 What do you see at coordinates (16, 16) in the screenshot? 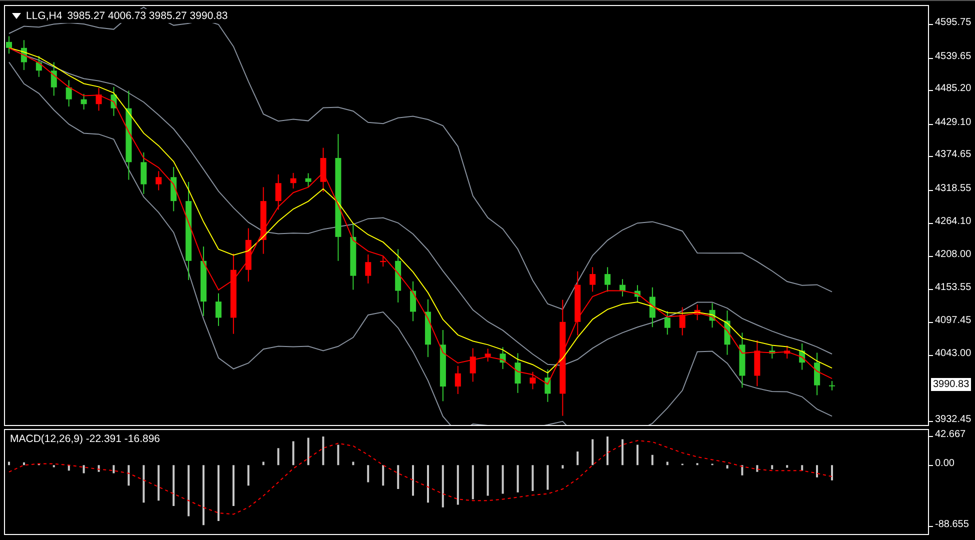
I see `dropdown-triangle-icon` at bounding box center [16, 16].